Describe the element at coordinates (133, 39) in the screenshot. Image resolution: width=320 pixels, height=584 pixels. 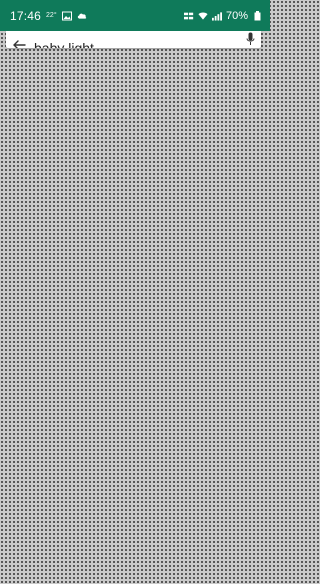
I see `search-bar: baby light` at that location.